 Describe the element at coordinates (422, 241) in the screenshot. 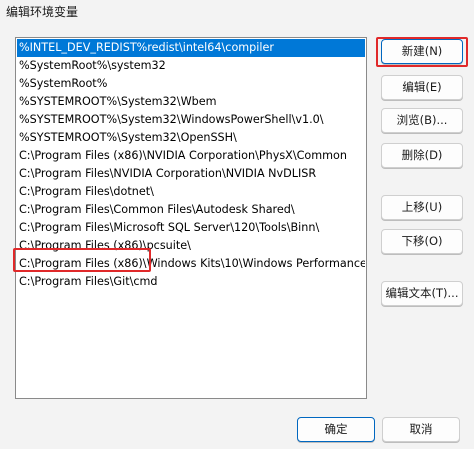

I see `move-down-button: 下移(O)` at that location.